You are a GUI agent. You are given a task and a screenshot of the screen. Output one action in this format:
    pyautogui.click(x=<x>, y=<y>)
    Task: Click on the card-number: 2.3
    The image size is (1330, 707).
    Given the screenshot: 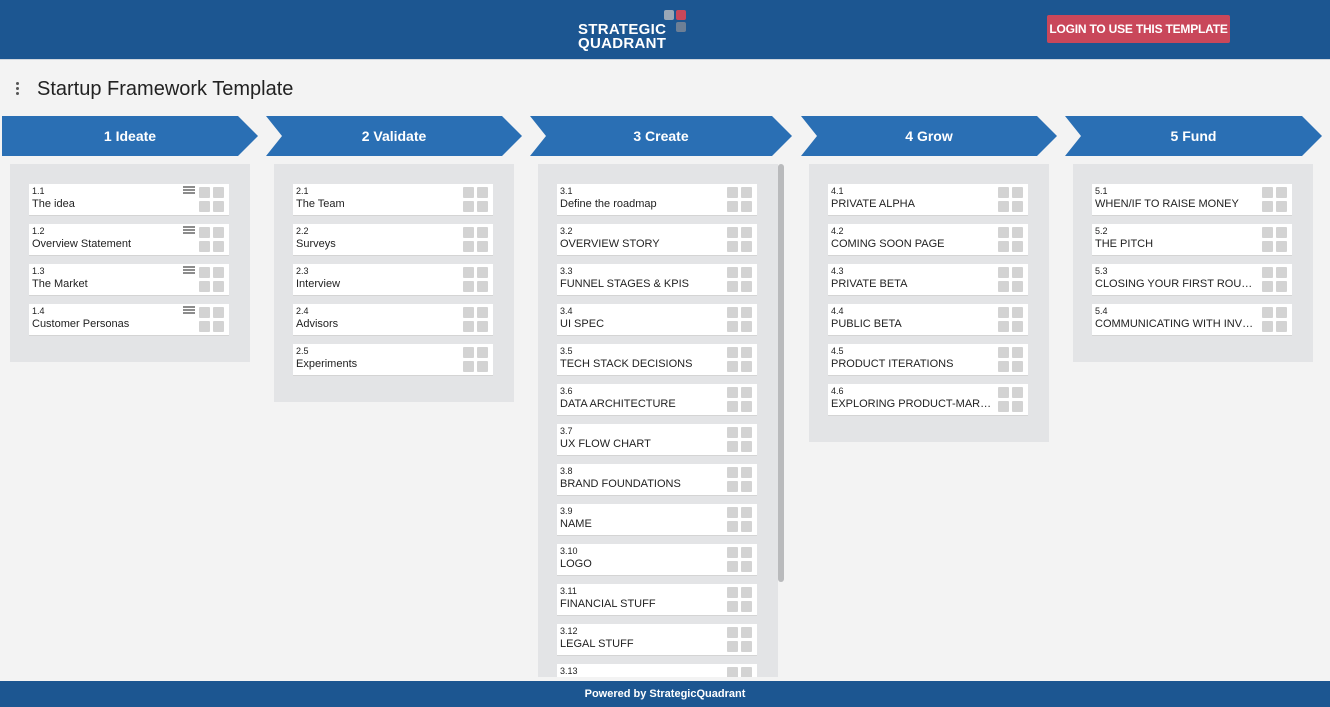 What is the action you would take?
    pyautogui.click(x=302, y=271)
    